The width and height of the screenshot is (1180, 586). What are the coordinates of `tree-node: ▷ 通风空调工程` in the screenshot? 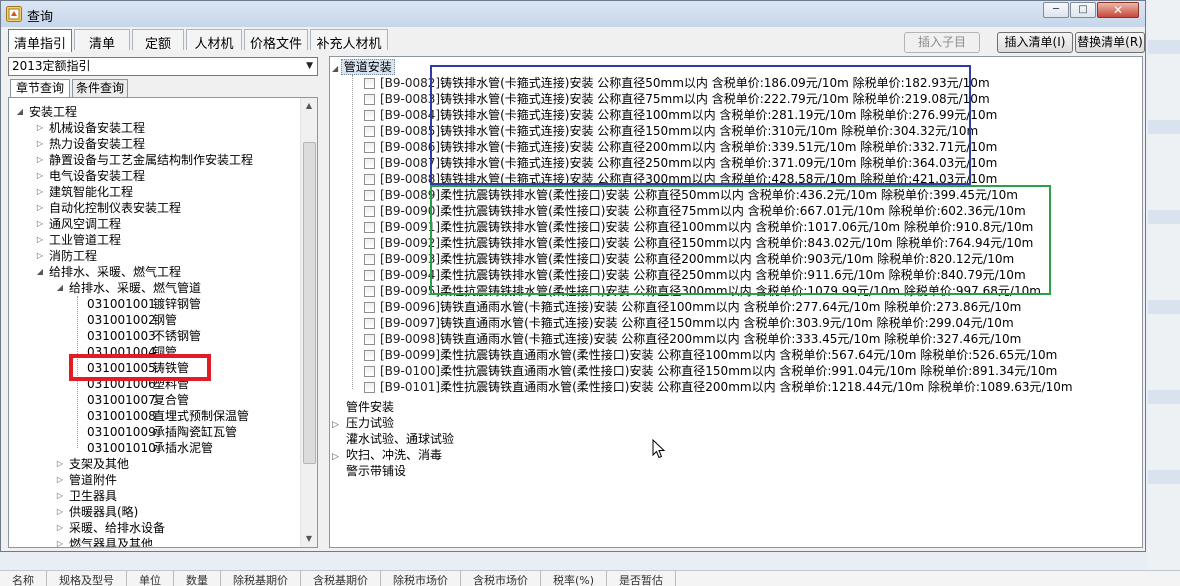 It's located at (78, 224).